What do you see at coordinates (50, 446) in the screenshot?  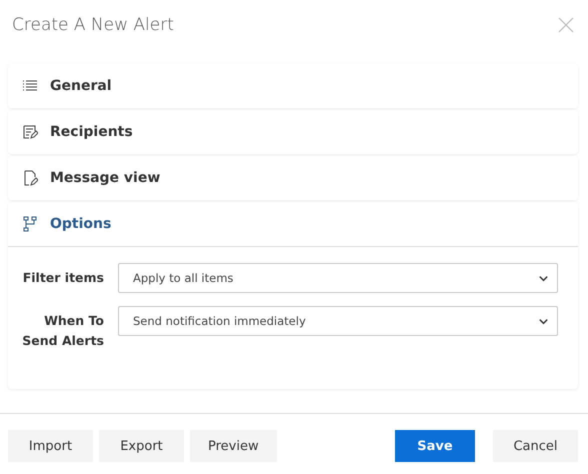 I see `action-button: Import` at bounding box center [50, 446].